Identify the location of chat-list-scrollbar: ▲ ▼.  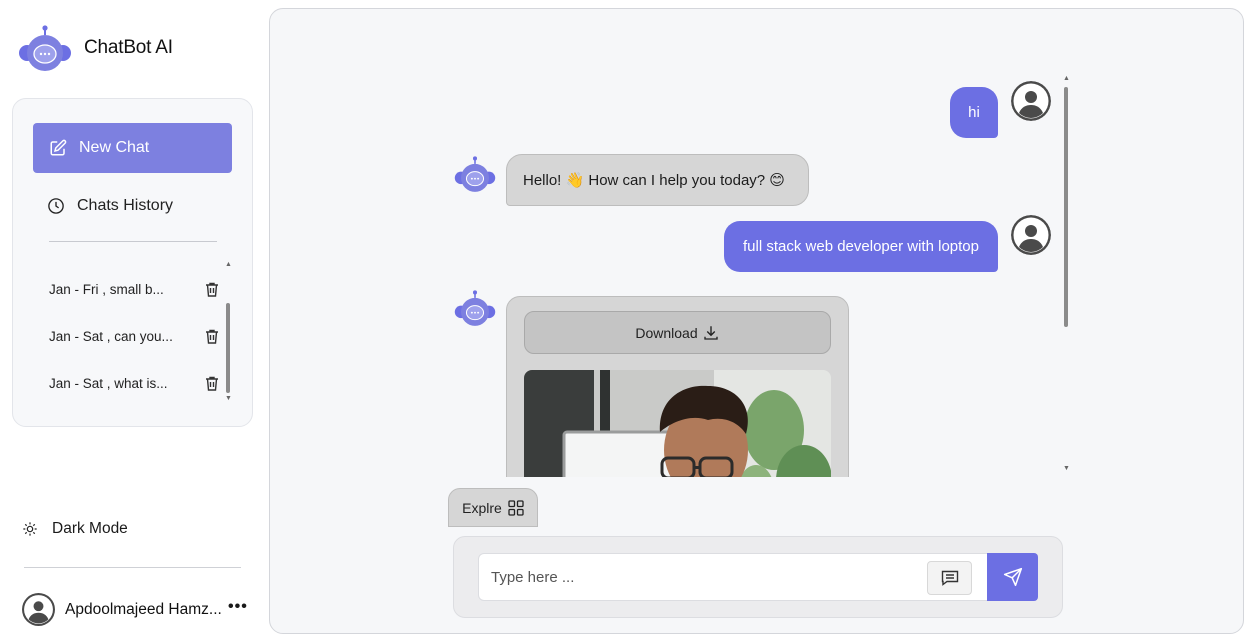
(228, 331).